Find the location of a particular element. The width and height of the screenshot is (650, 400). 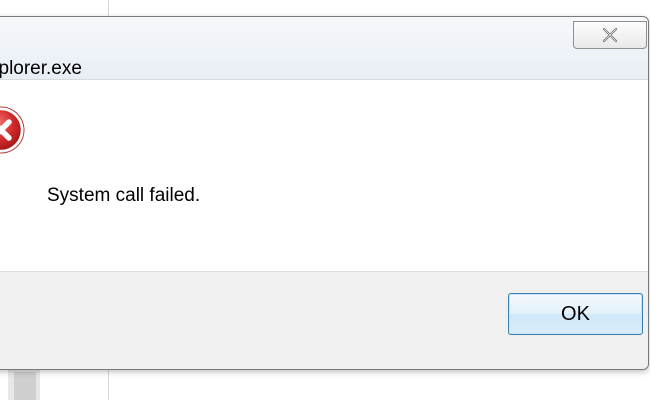

close-icon is located at coordinates (610, 35).